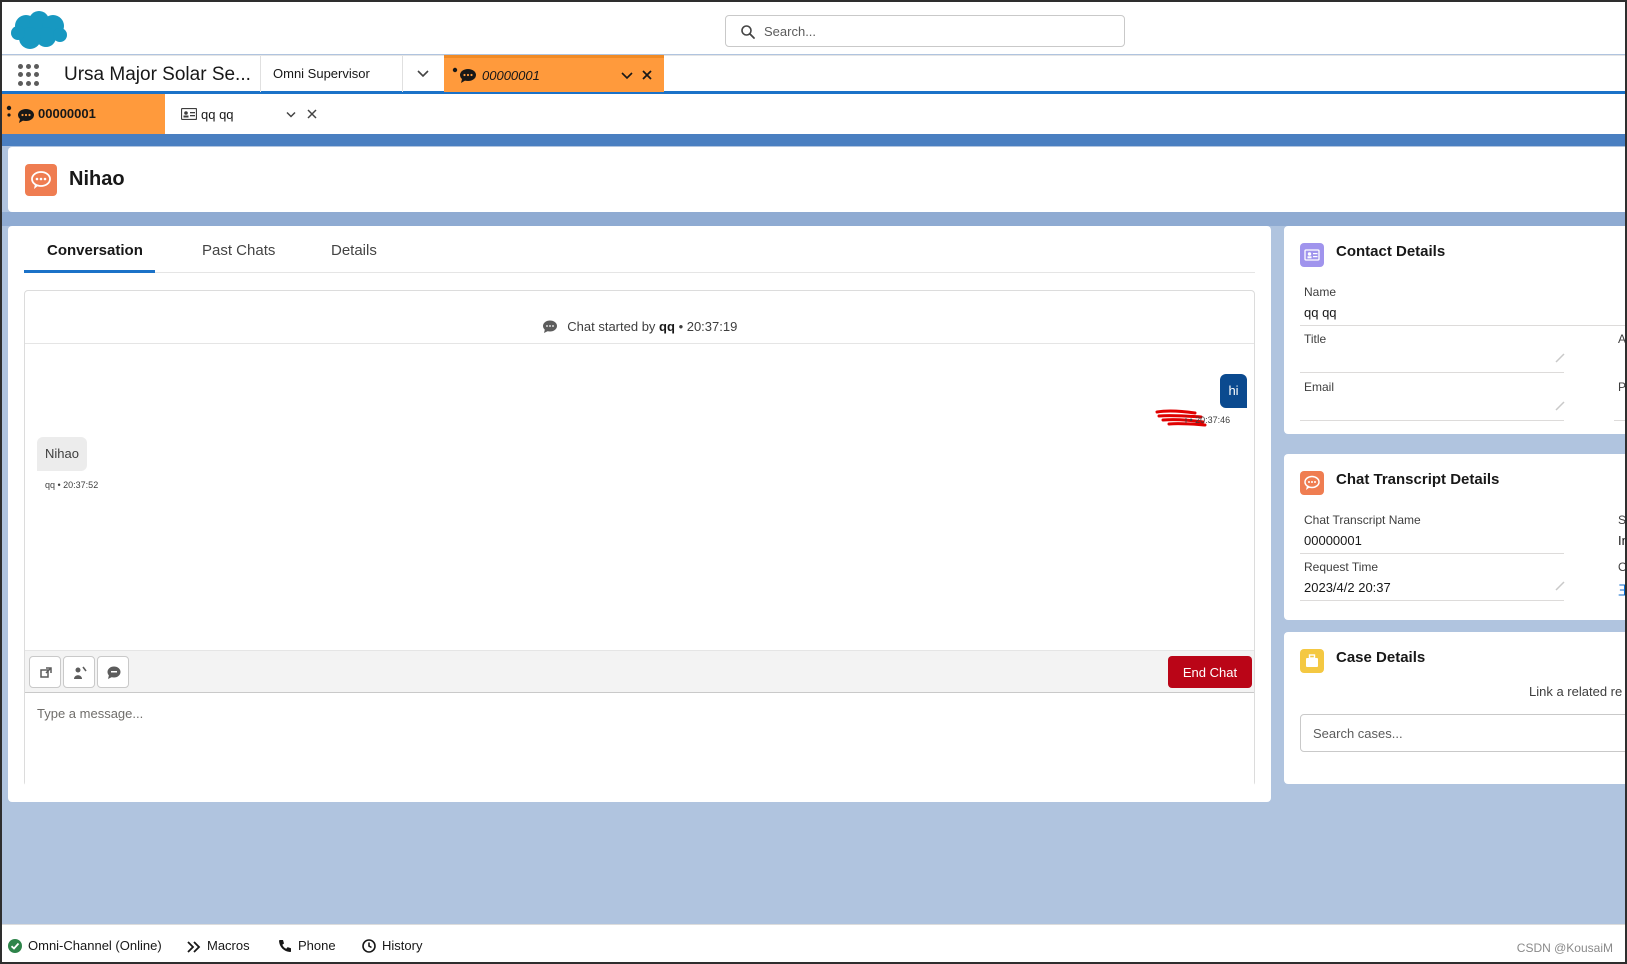 The height and width of the screenshot is (964, 1627). I want to click on chat-started-user: qq, so click(667, 326).